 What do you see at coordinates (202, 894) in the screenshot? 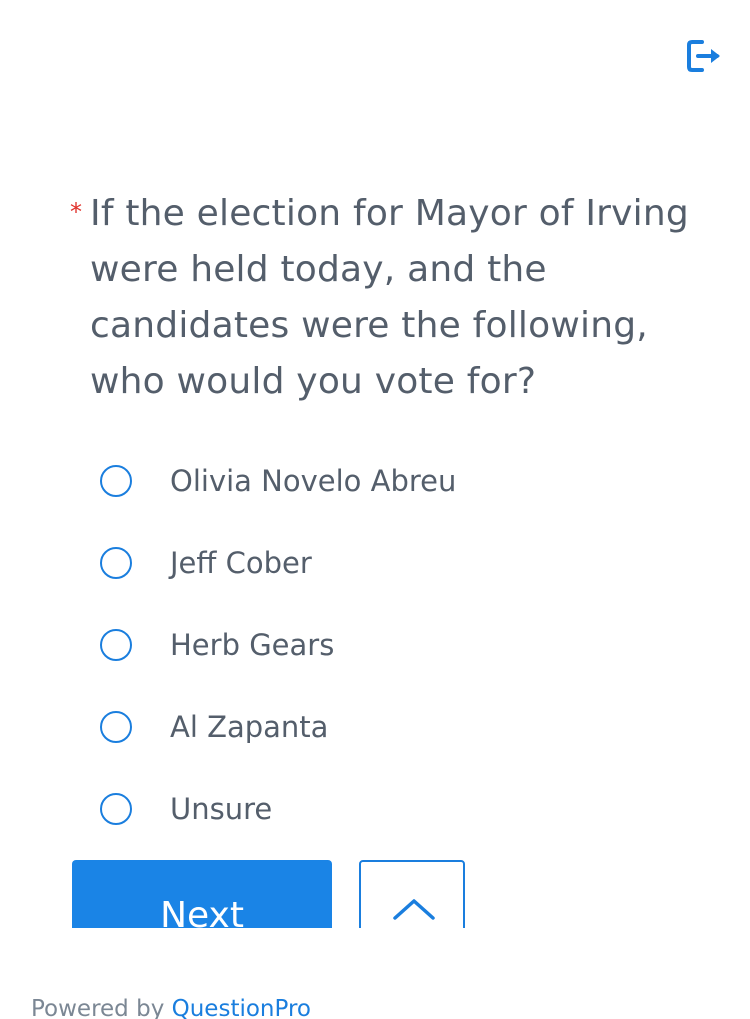
I see `next-button: Next` at bounding box center [202, 894].